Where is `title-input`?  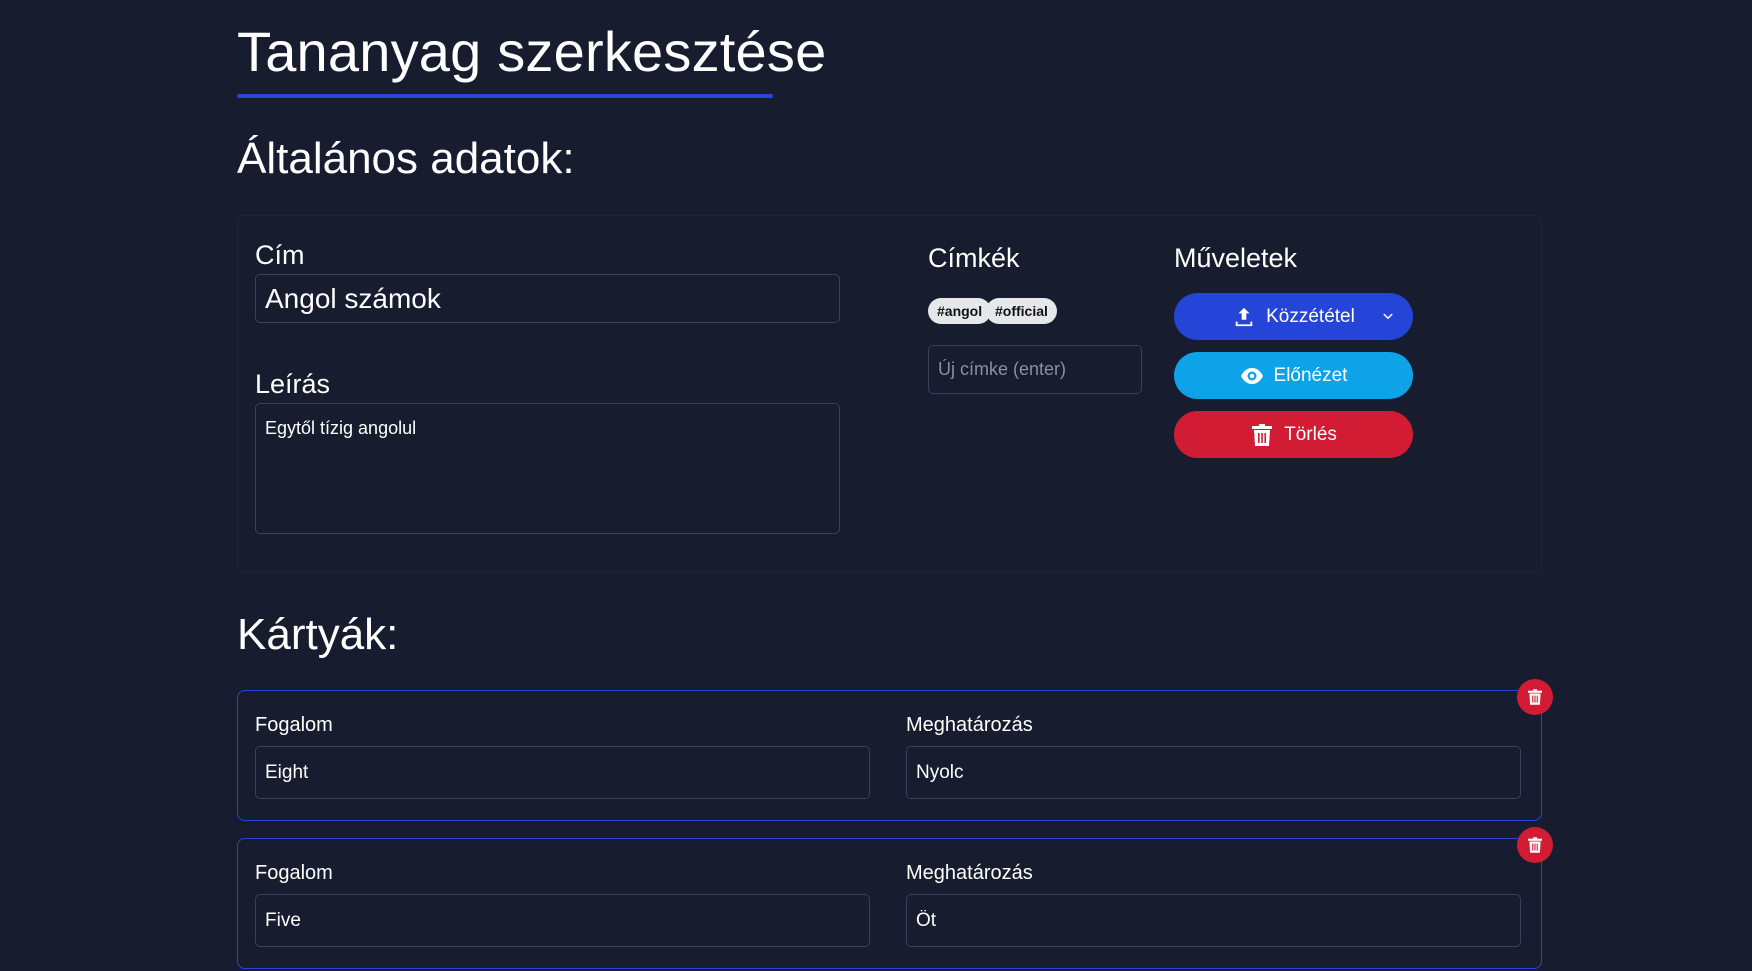 title-input is located at coordinates (547, 298).